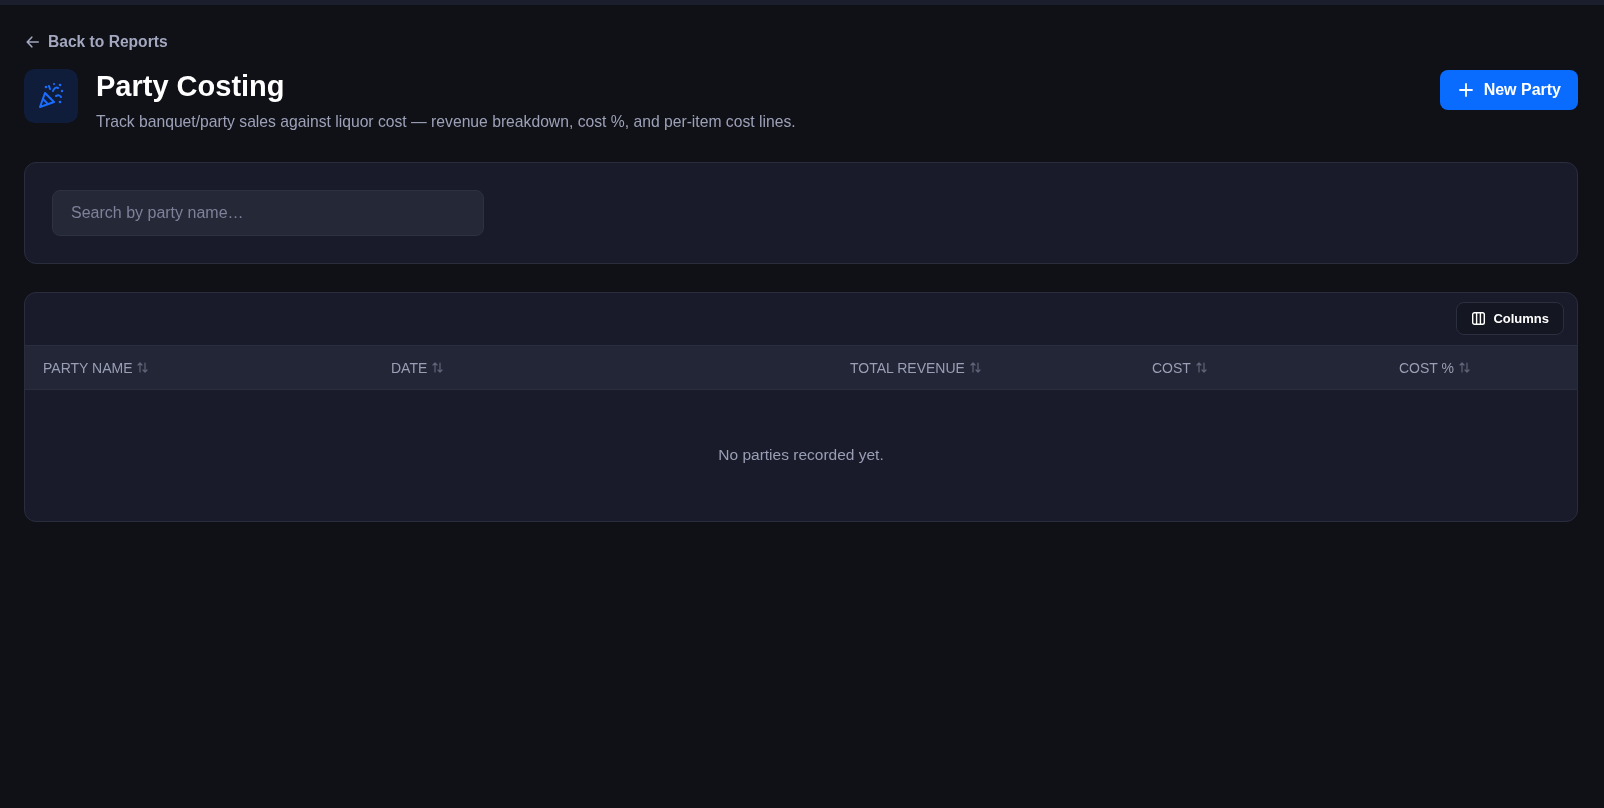  Describe the element at coordinates (1510, 318) in the screenshot. I see `columns-button: Columns` at that location.